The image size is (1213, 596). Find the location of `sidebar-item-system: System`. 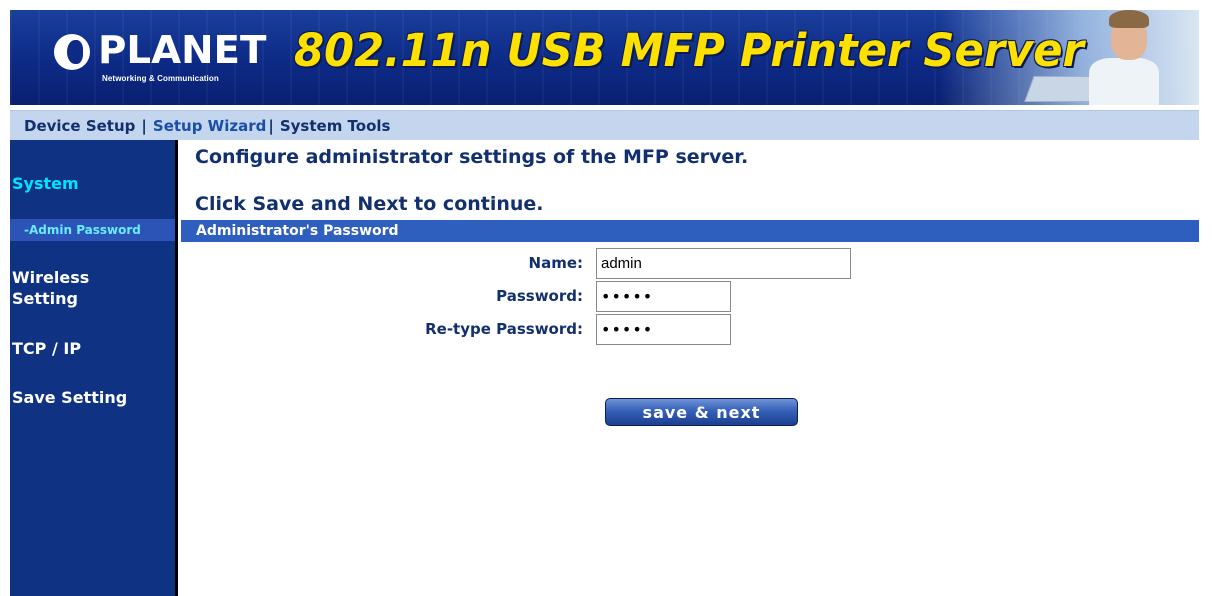

sidebar-item-system: System is located at coordinates (44, 183).